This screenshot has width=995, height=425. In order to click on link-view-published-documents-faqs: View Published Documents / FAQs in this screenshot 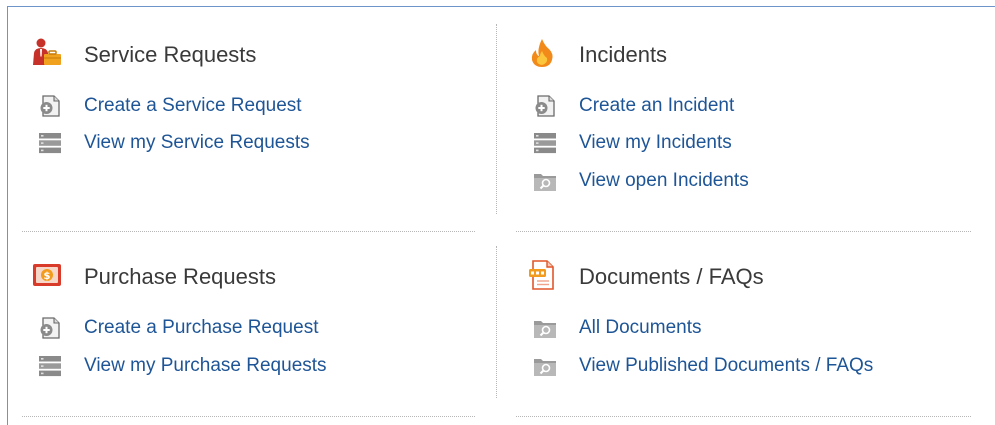, I will do `click(746, 366)`.